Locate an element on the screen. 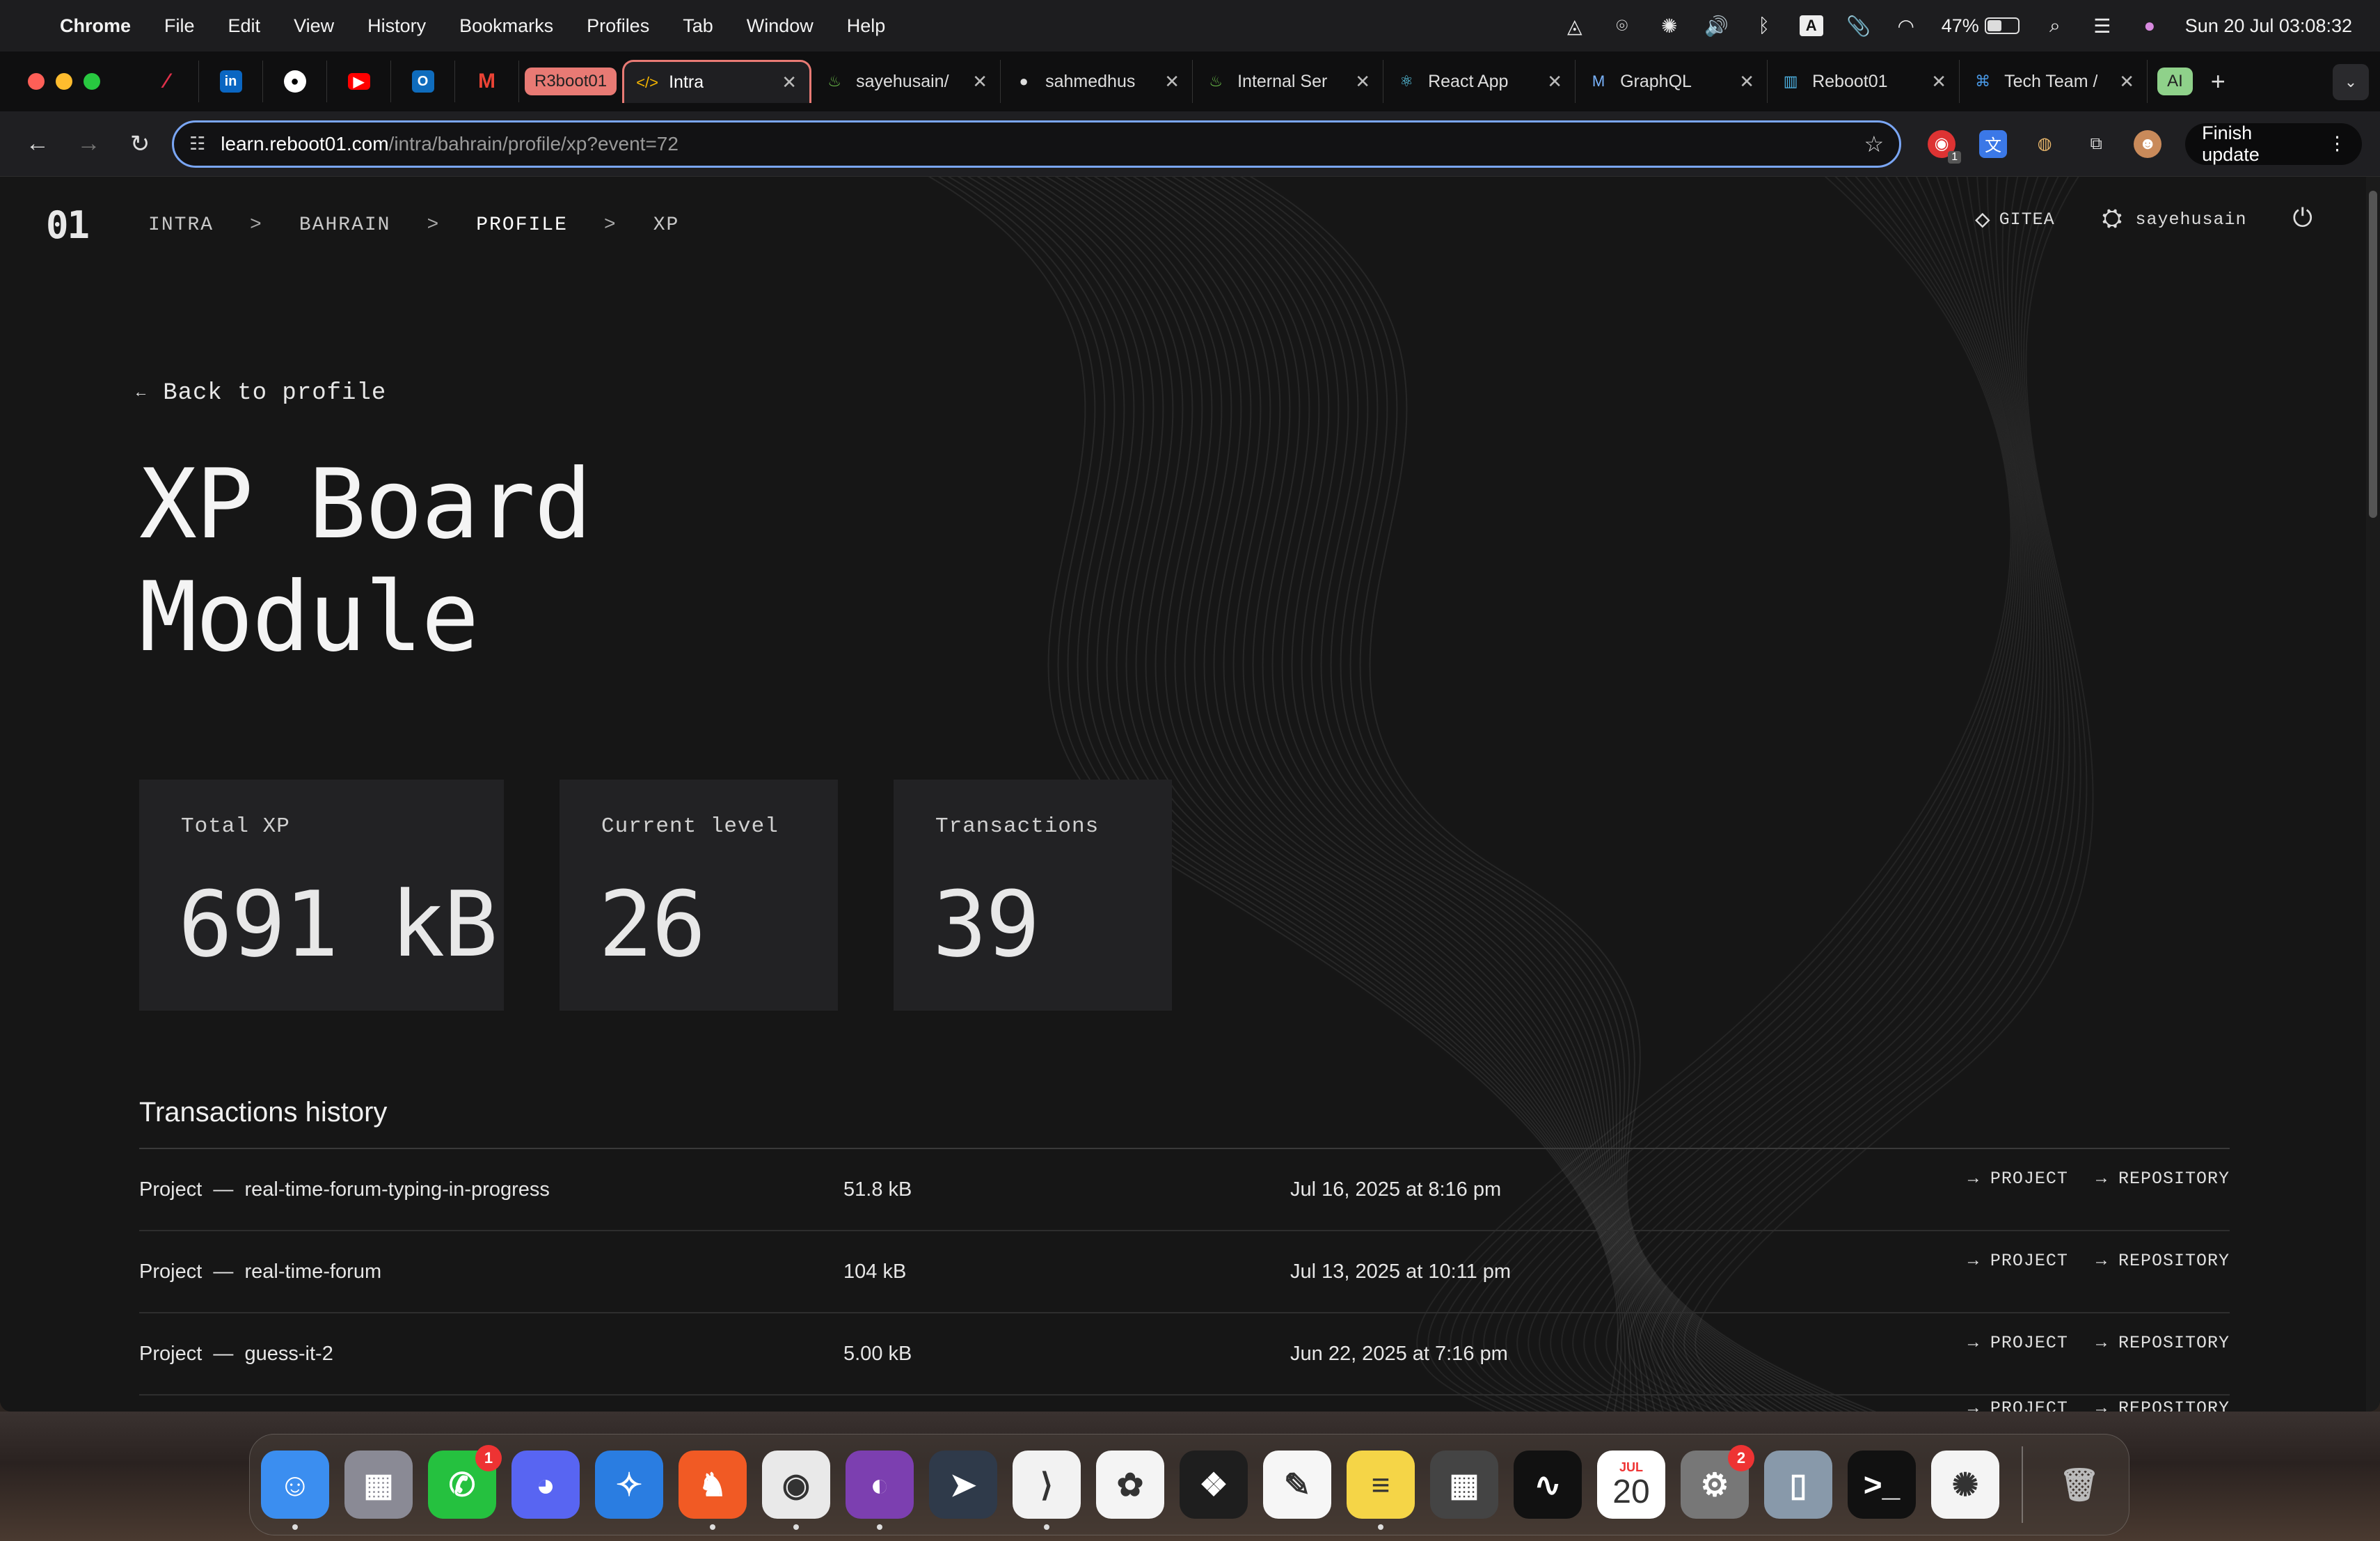 This screenshot has height=1541, width=2380. tab-react-app: ⚛ React App ✕ is located at coordinates (1480, 81).